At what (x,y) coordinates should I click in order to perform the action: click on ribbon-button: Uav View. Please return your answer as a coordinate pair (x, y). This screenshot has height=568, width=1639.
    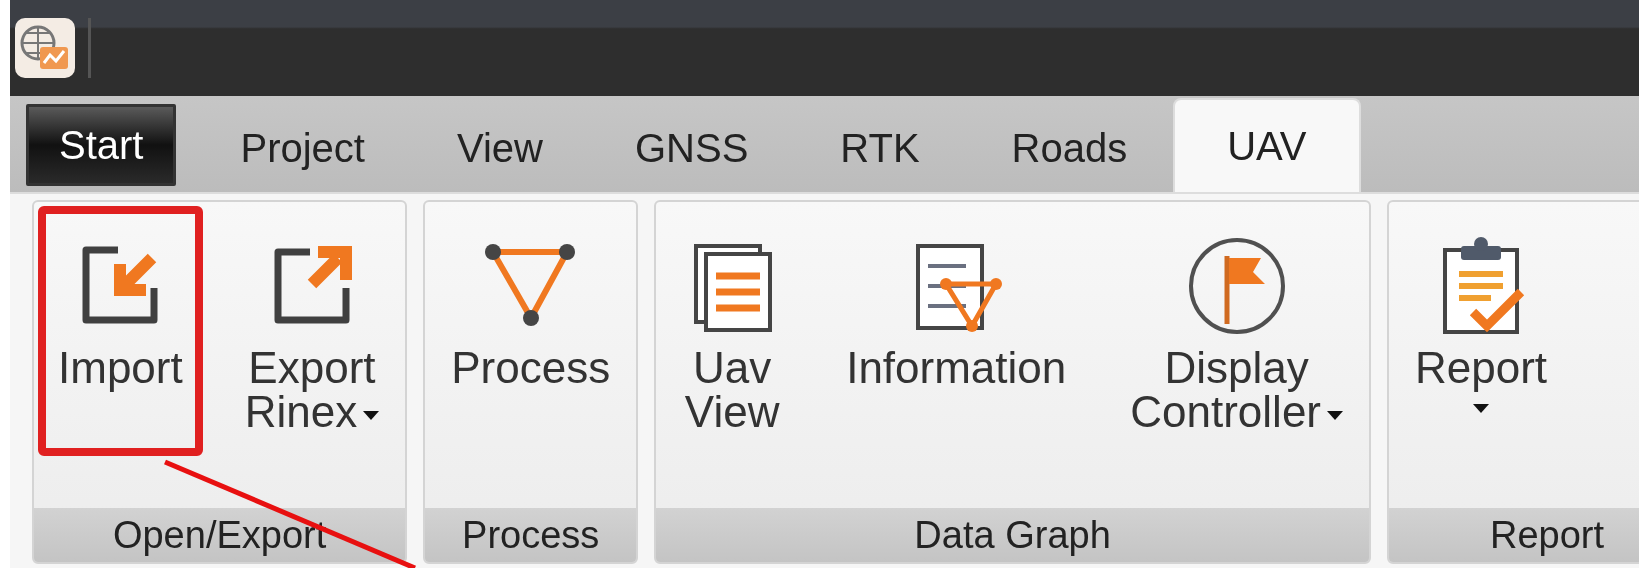
    Looking at the image, I should click on (732, 331).